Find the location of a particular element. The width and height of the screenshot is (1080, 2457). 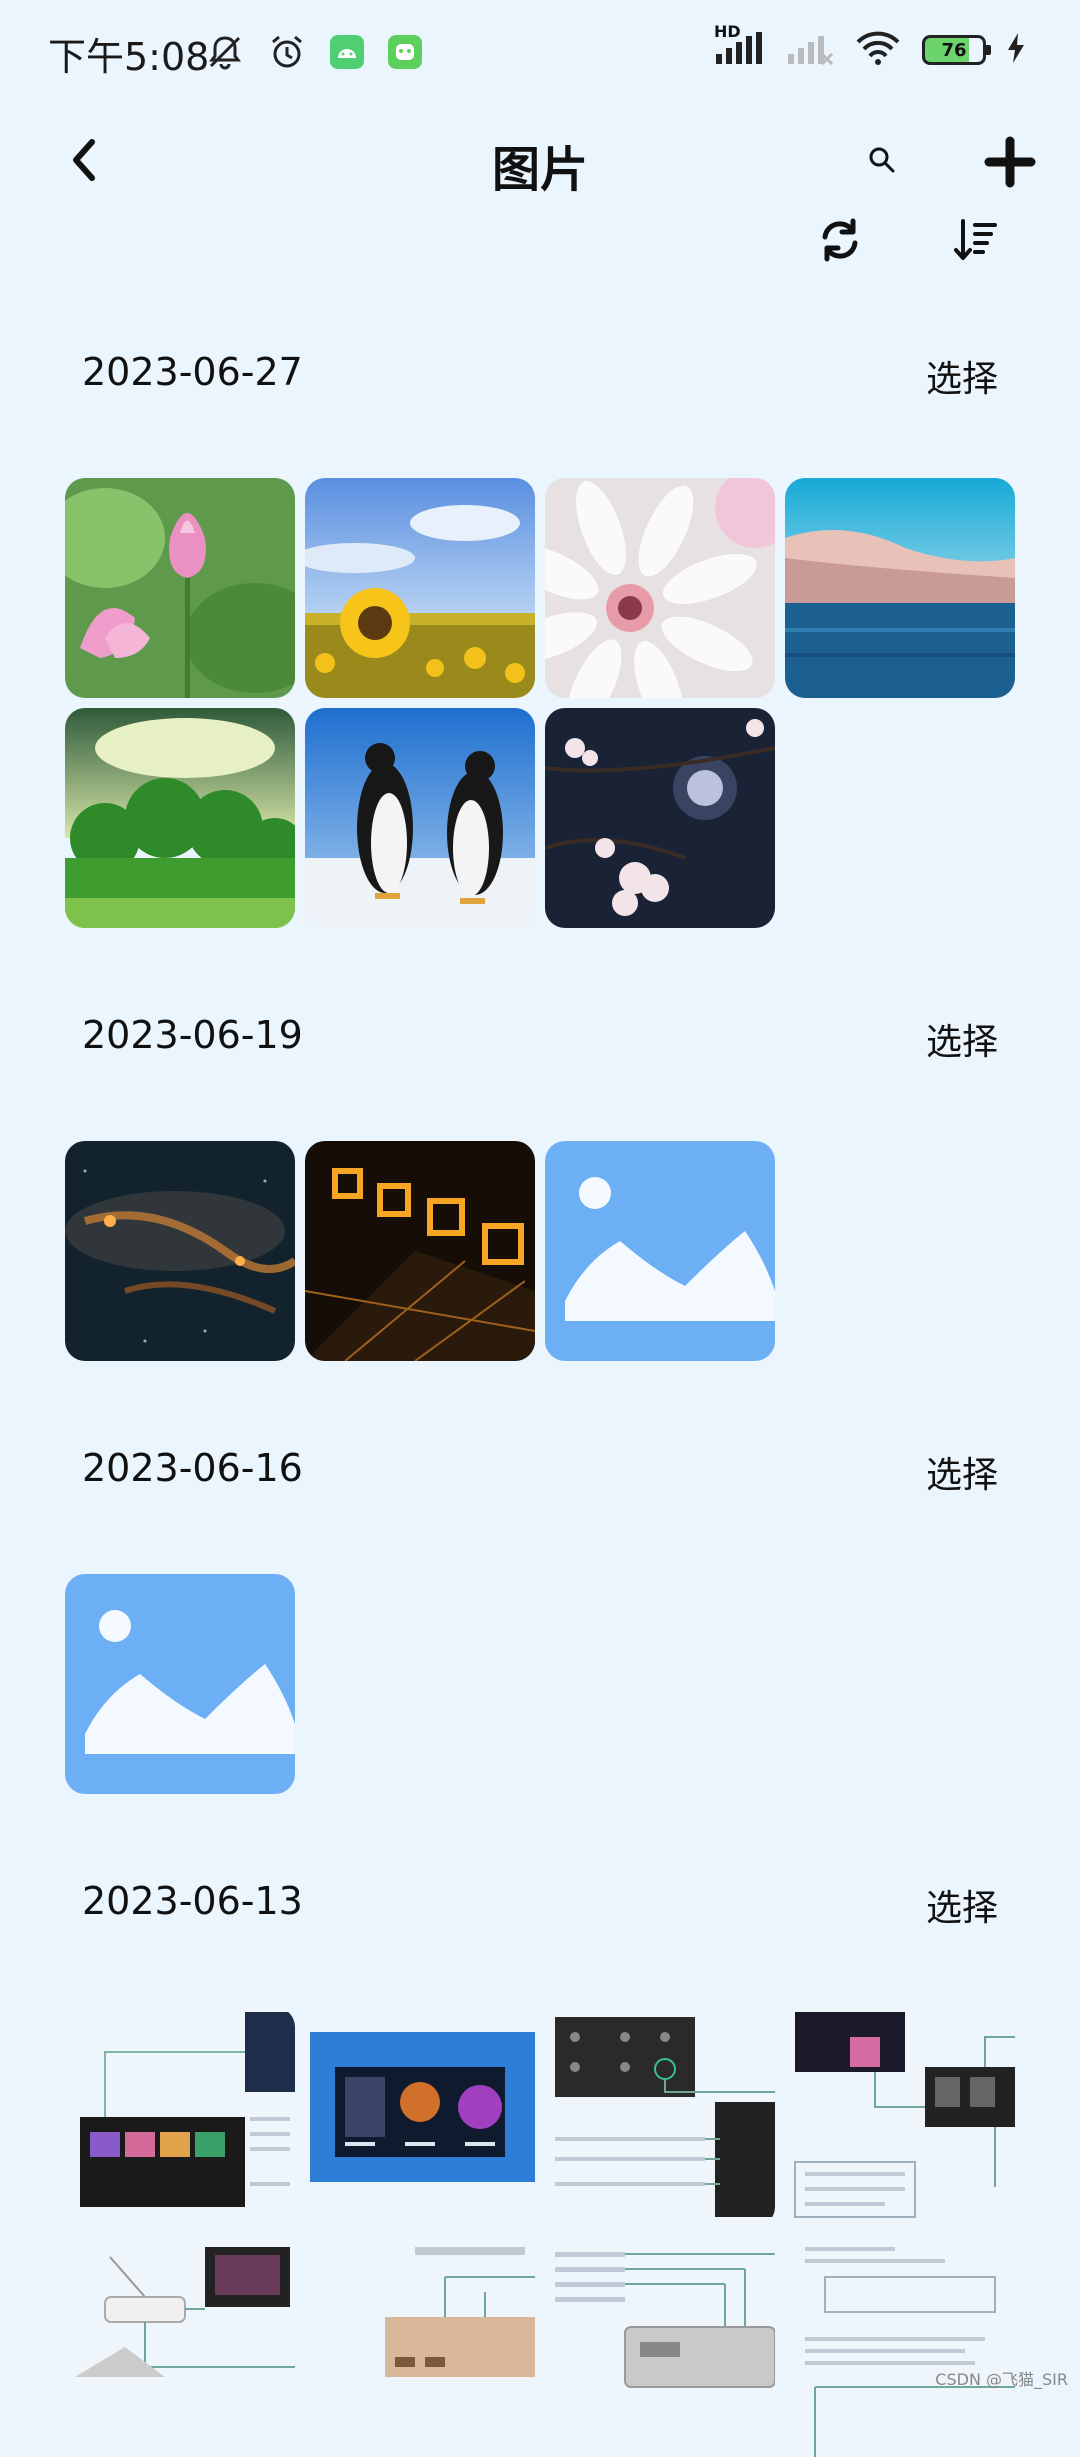

photo-thumbnail-lotus is located at coordinates (180, 588).